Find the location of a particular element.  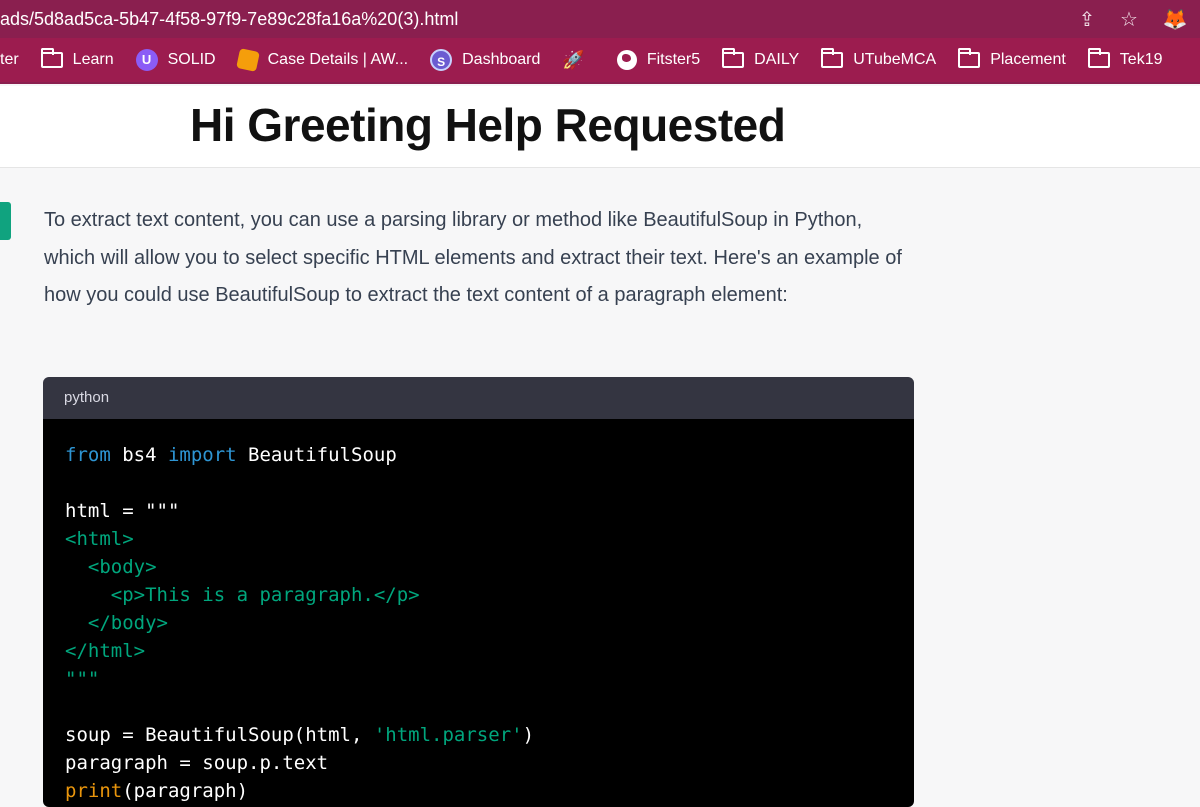

dashboard-logo-icon: S is located at coordinates (441, 60).